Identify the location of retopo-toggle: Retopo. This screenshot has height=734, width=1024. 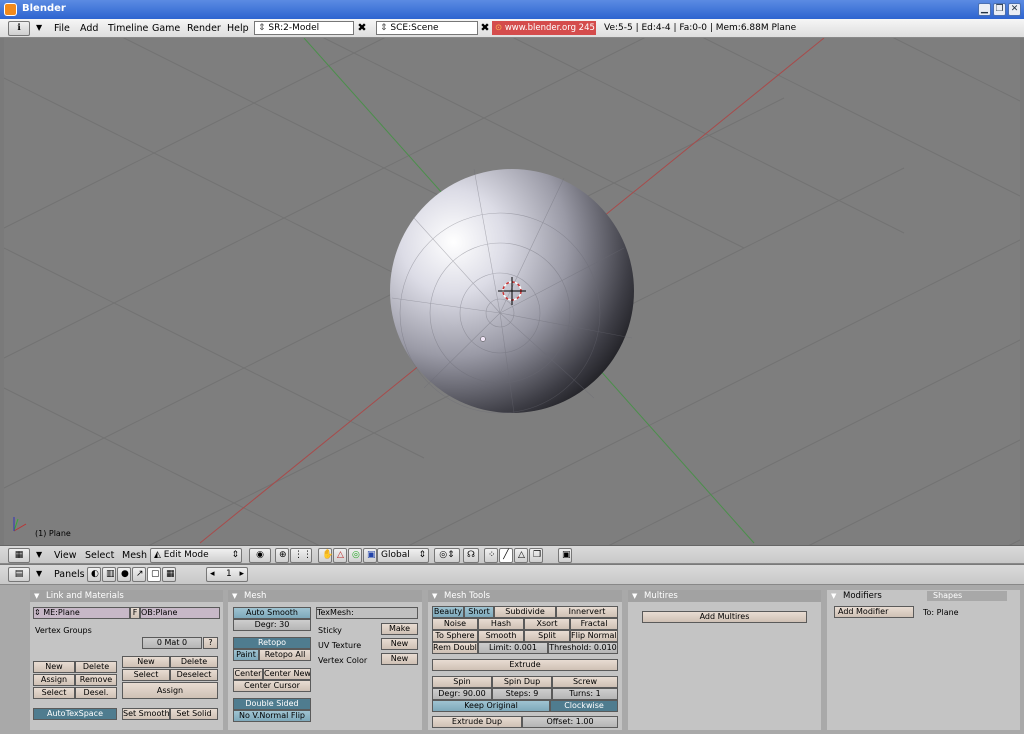
(272, 643).